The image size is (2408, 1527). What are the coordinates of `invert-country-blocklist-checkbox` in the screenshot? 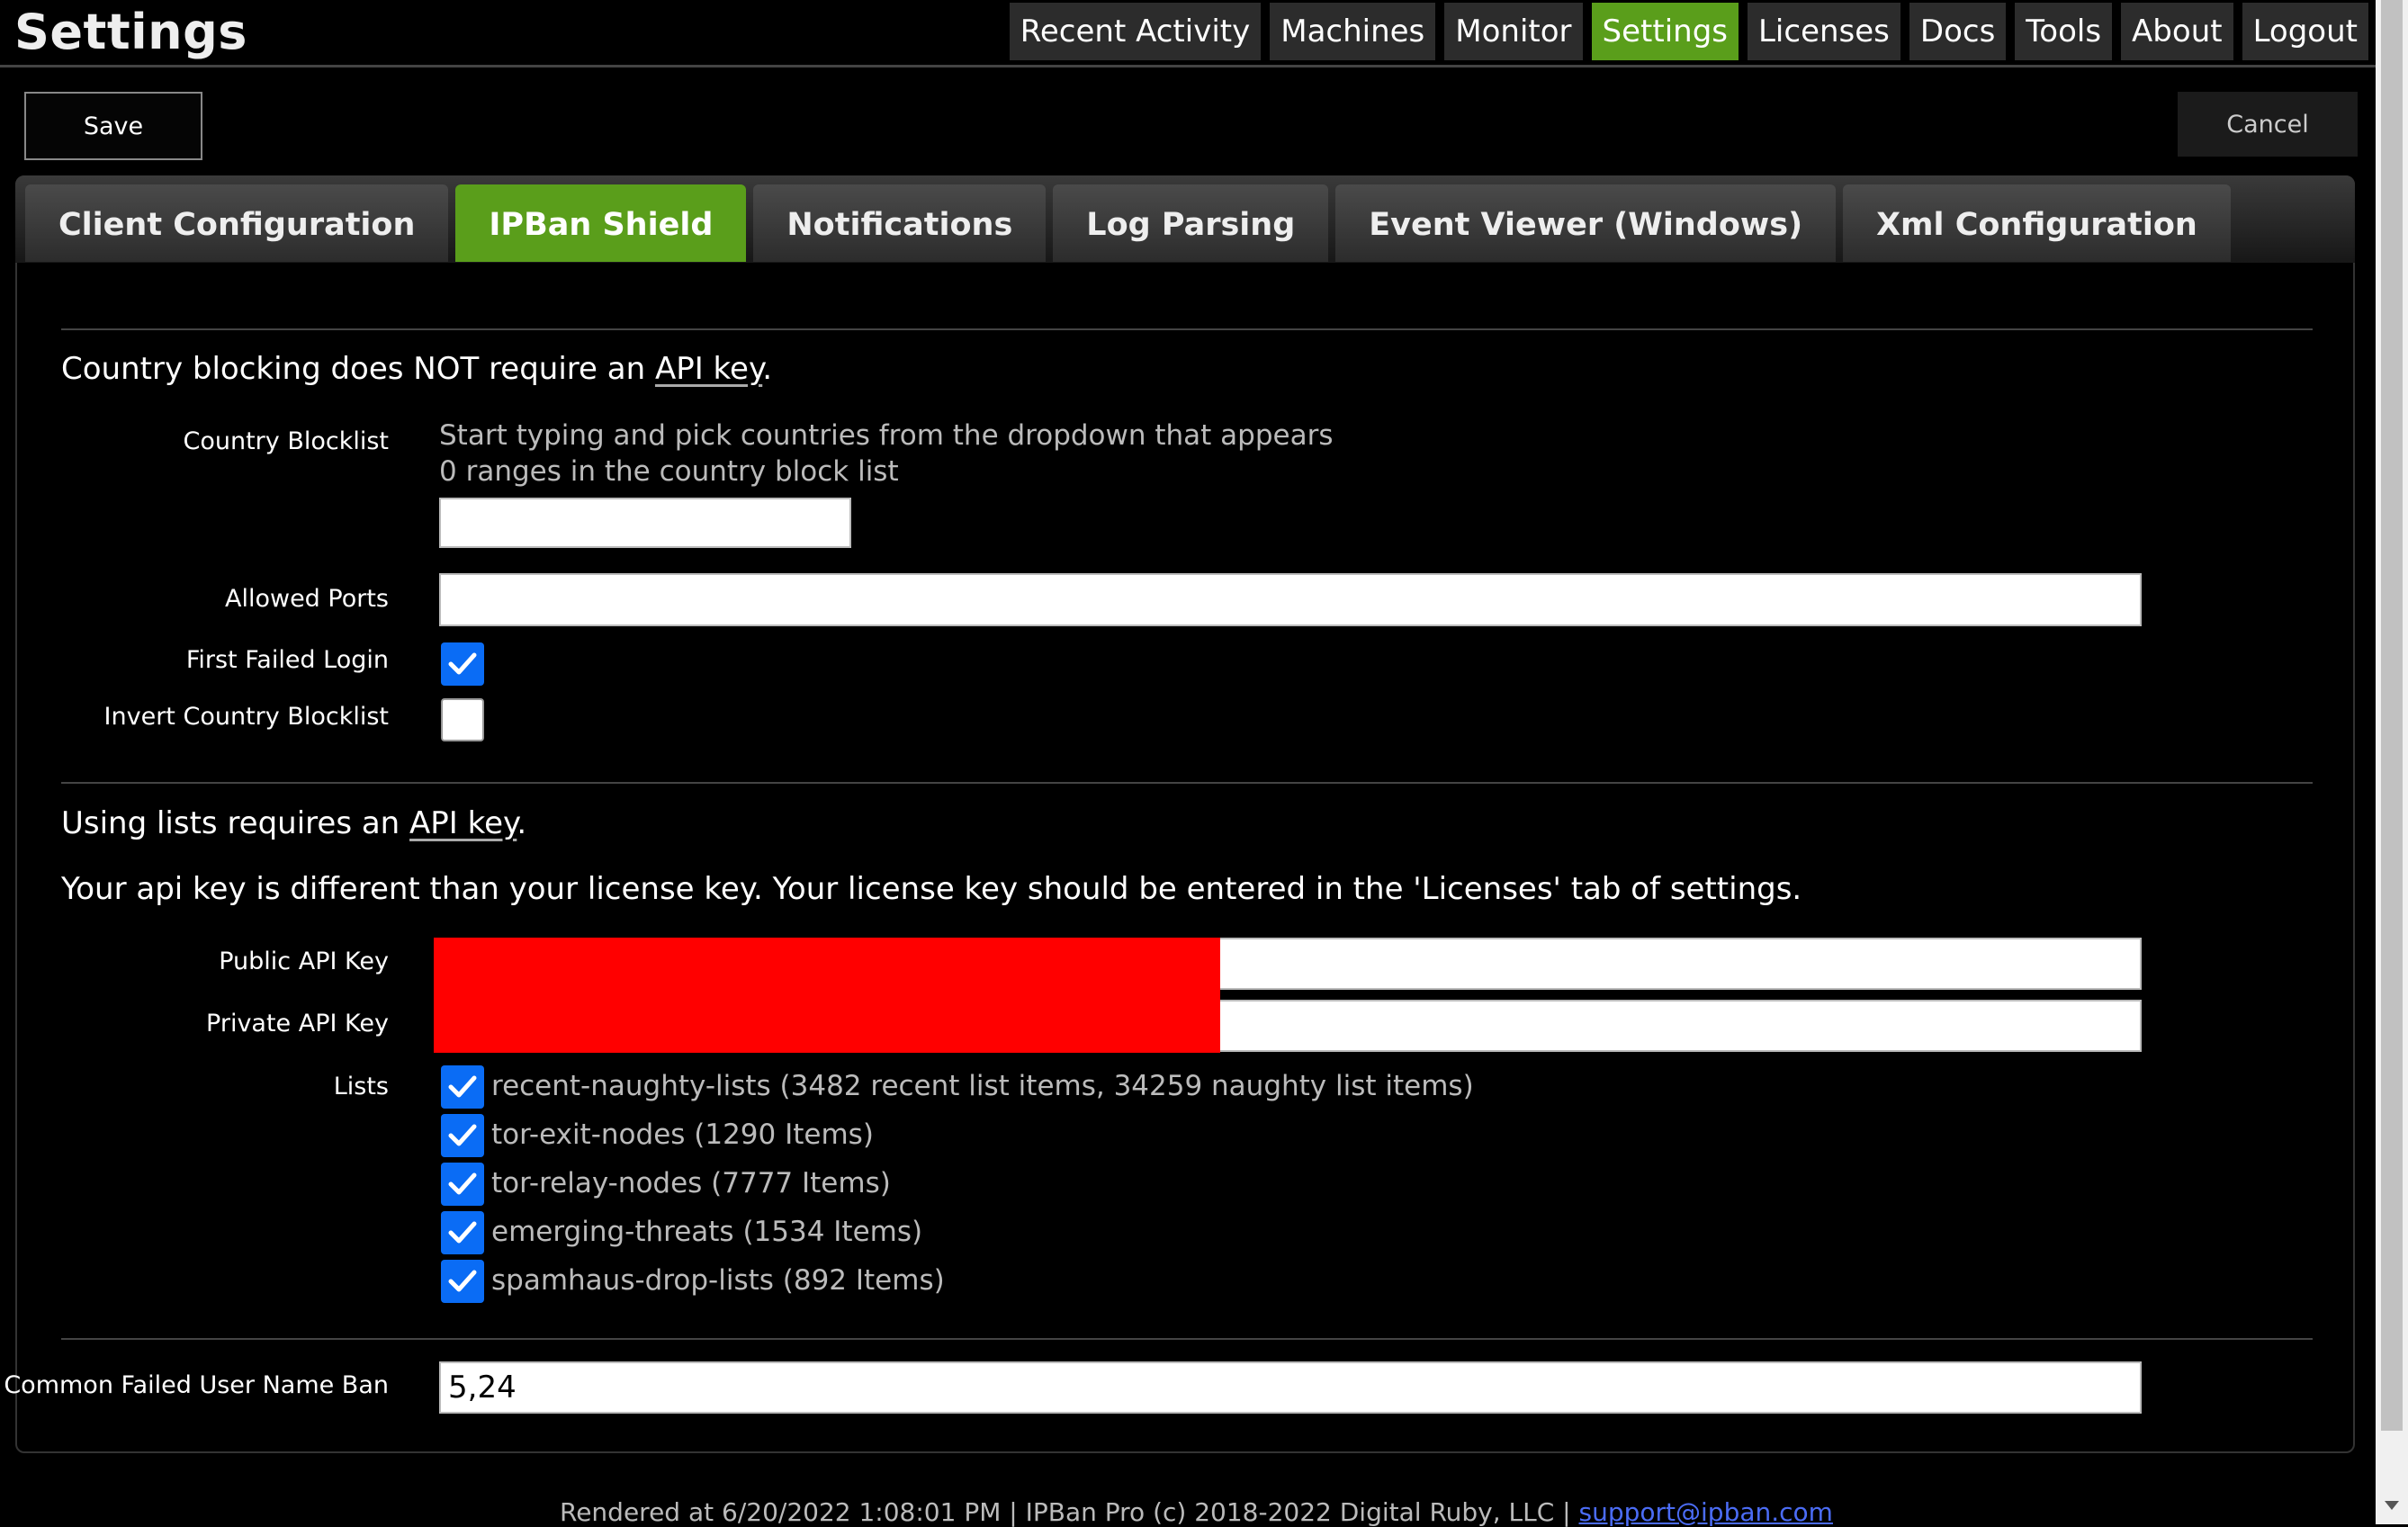 It's located at (462, 719).